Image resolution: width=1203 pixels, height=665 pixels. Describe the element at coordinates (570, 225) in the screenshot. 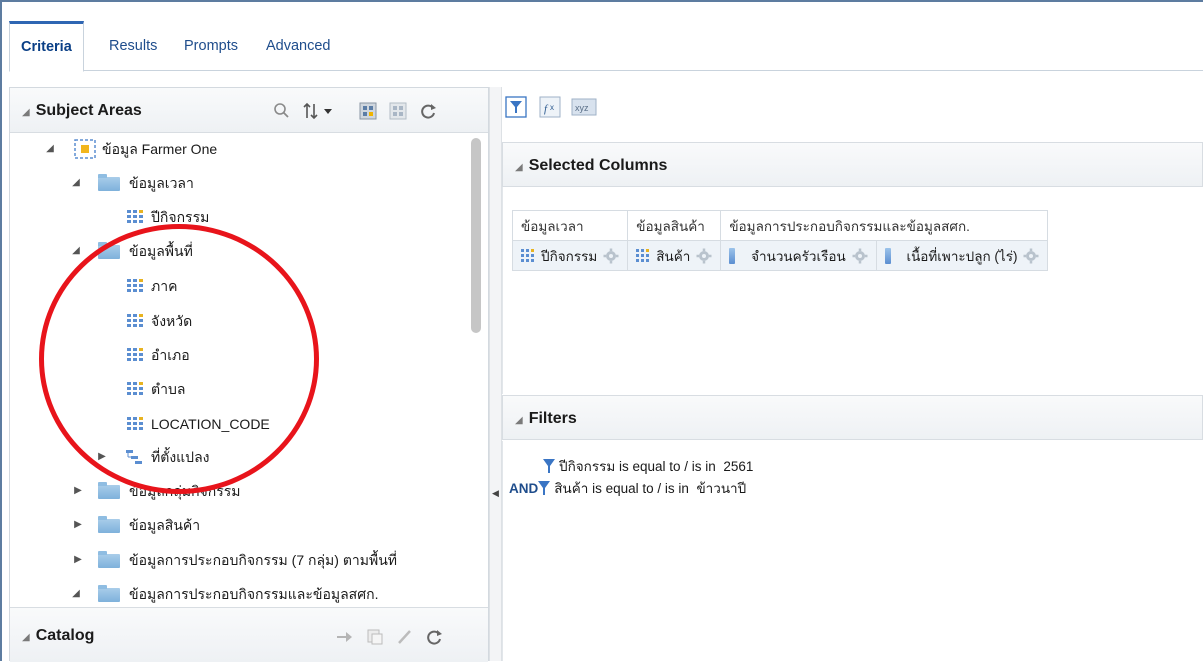

I see `column-group-header: ข้อมูลเวลา` at that location.